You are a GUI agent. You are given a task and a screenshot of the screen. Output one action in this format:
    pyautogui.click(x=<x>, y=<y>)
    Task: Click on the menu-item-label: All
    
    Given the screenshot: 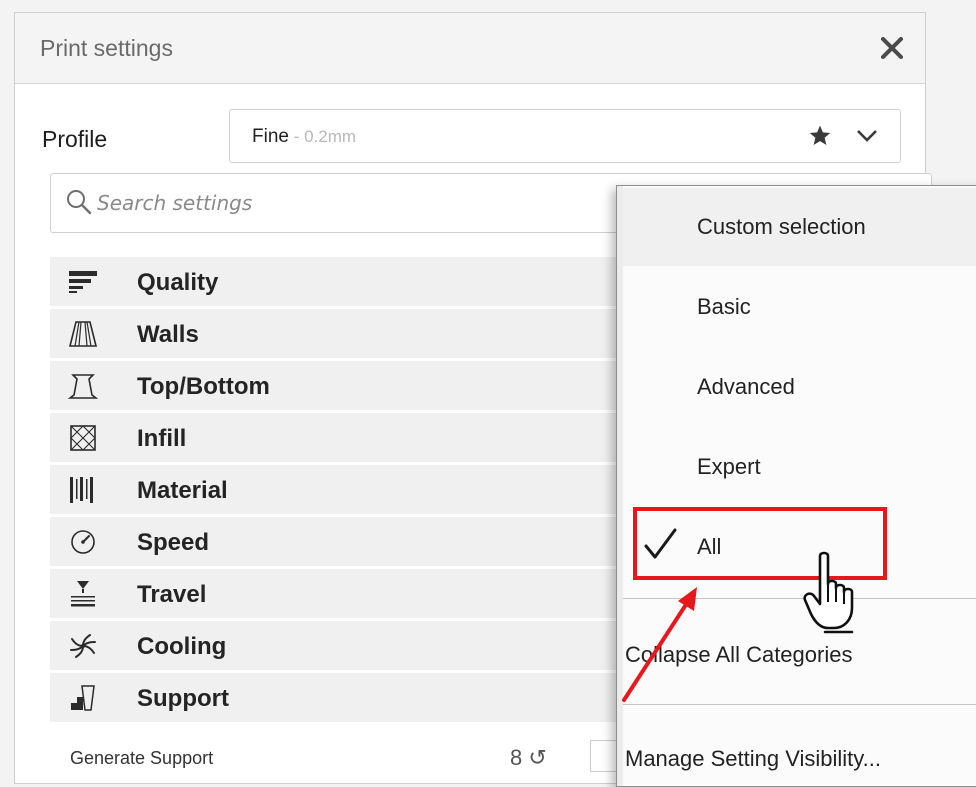 What is the action you would take?
    pyautogui.click(x=709, y=546)
    